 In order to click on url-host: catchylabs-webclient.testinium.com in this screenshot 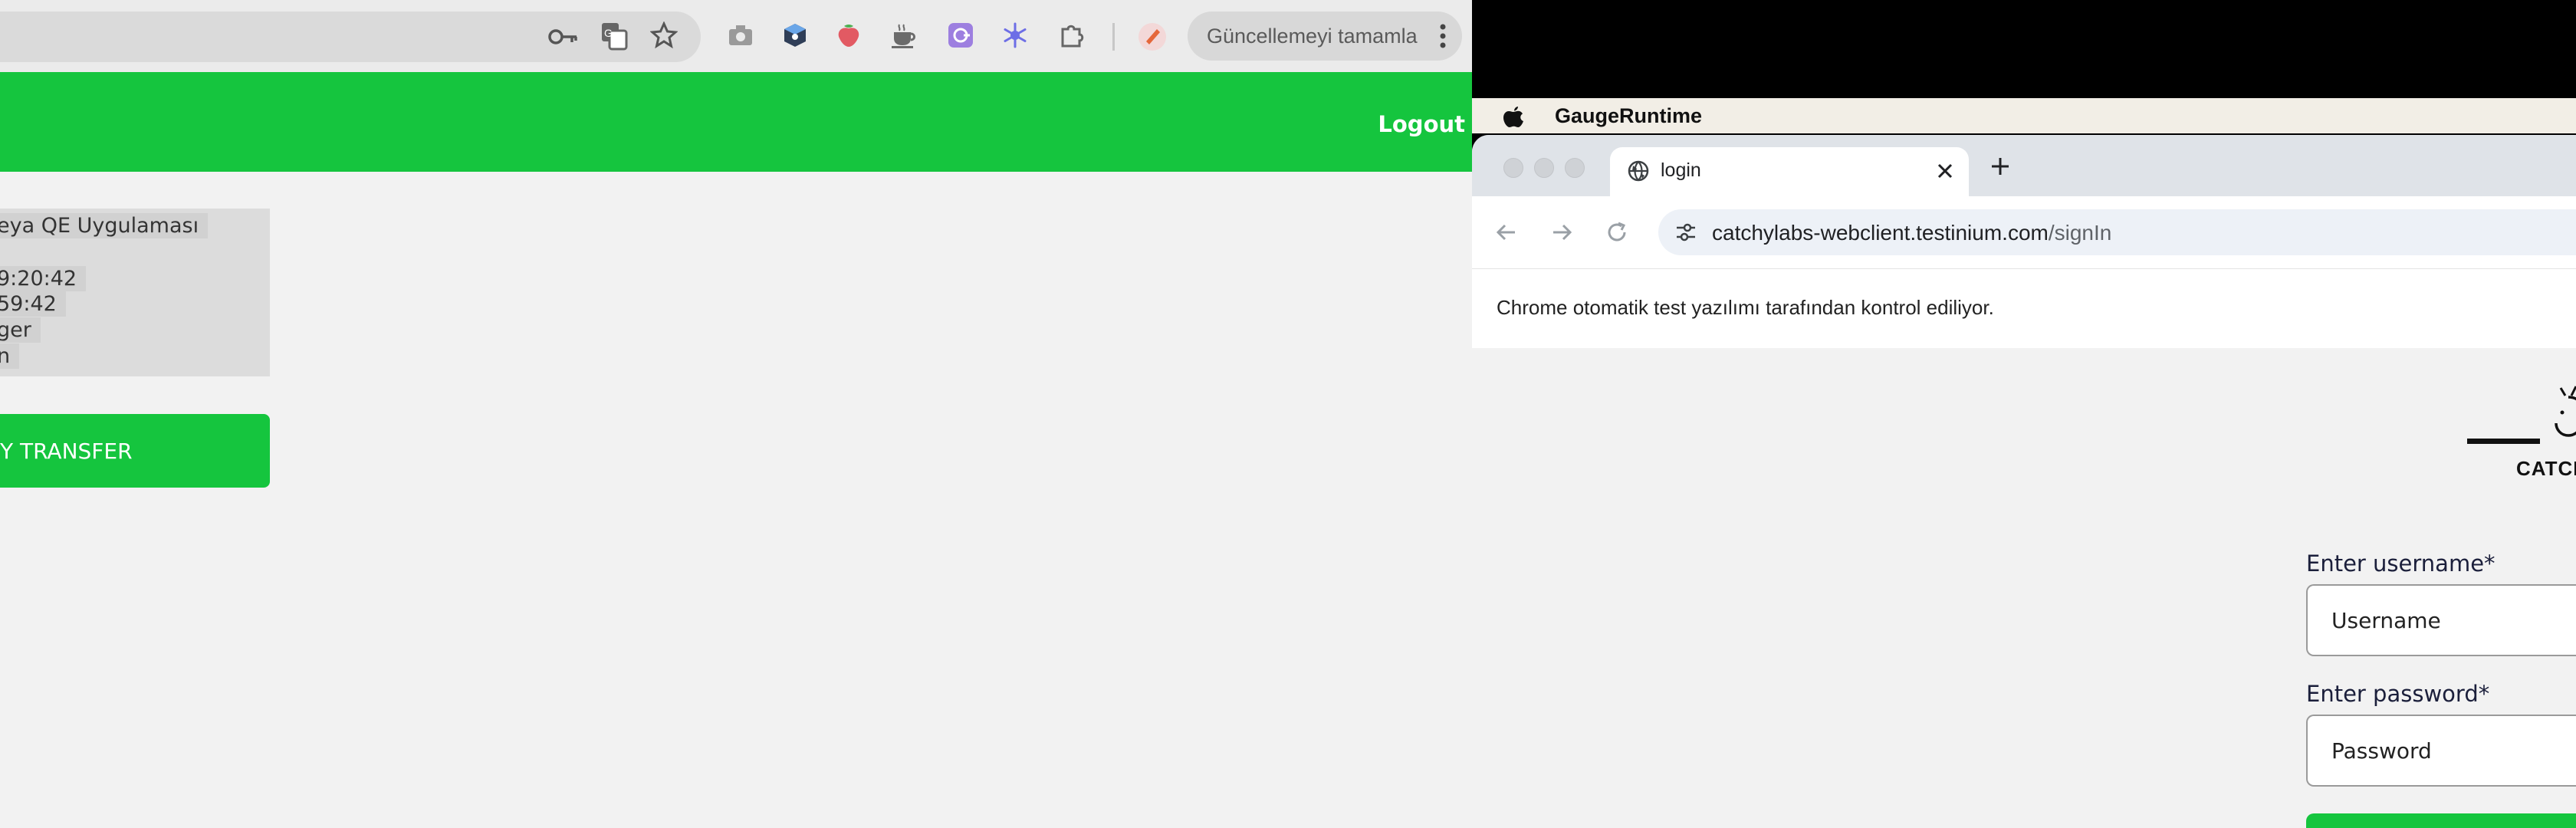, I will do `click(1881, 233)`.